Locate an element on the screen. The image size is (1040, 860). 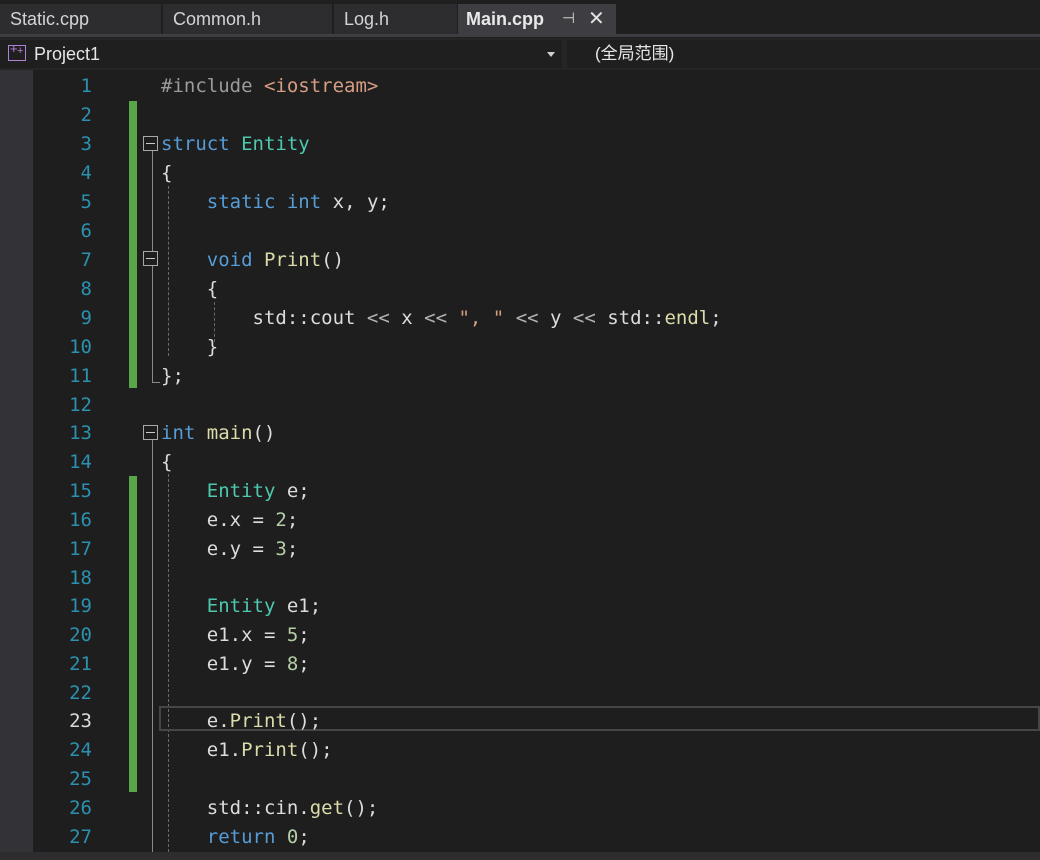
line-number: 9 is located at coordinates (86, 318).